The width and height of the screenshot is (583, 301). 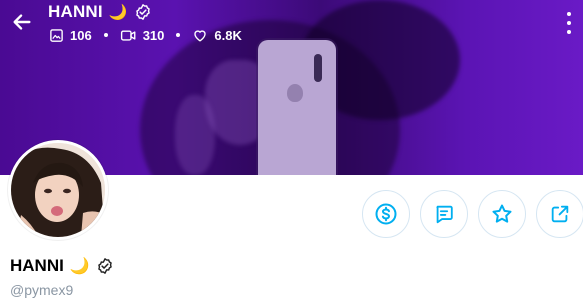 I want to click on banner-phone-image, so click(x=297, y=107).